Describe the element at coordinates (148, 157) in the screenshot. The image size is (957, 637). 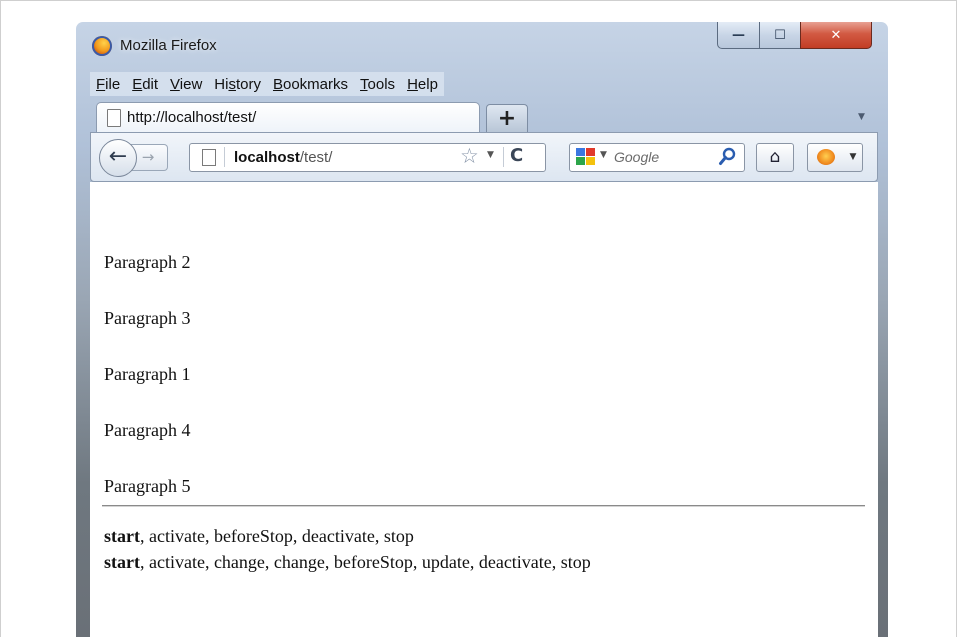
I see `forward-arrow-icon: →` at that location.